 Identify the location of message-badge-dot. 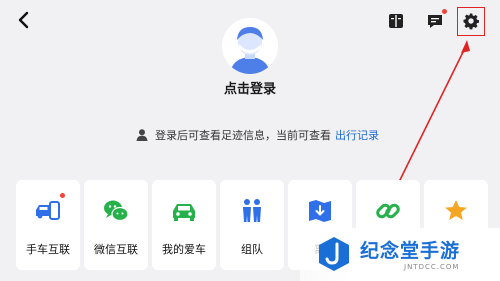
(444, 11).